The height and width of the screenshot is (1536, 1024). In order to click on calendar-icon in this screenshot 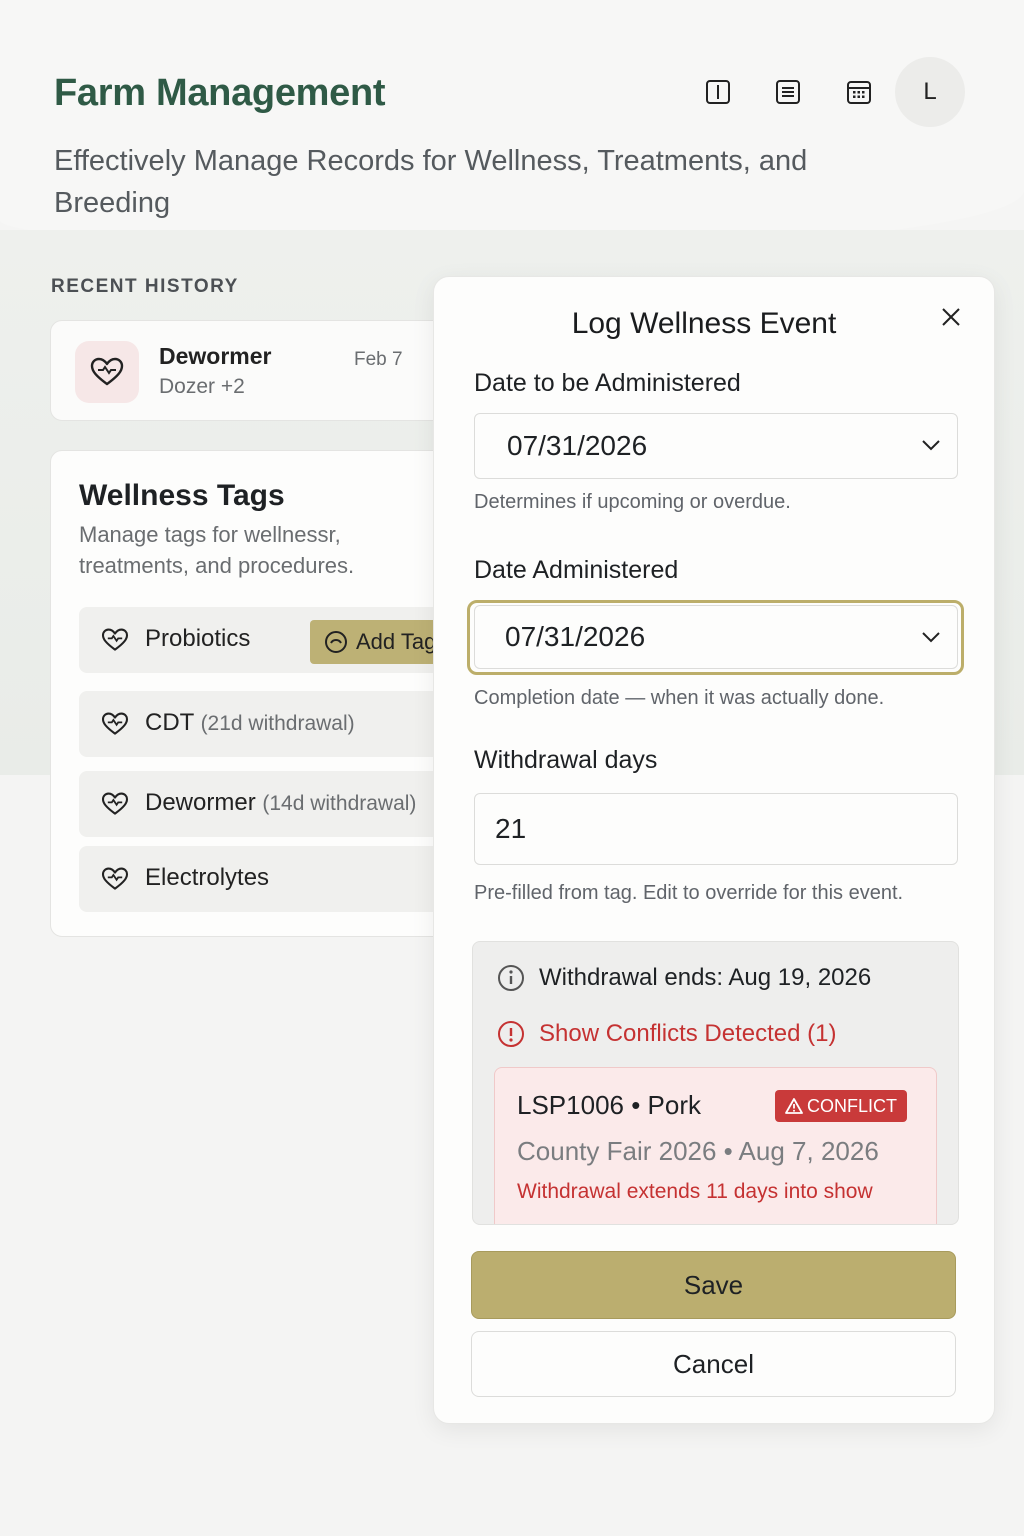, I will do `click(859, 92)`.